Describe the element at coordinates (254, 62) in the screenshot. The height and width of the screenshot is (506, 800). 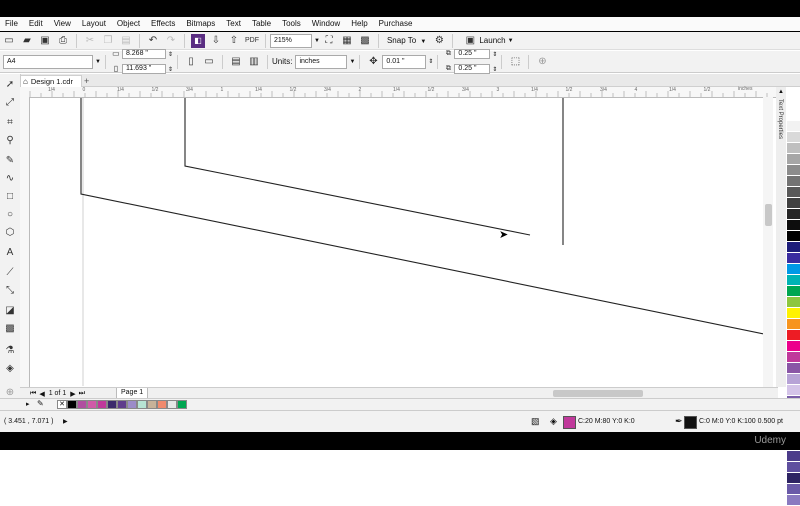
I see `current-page-icon: ▥` at that location.